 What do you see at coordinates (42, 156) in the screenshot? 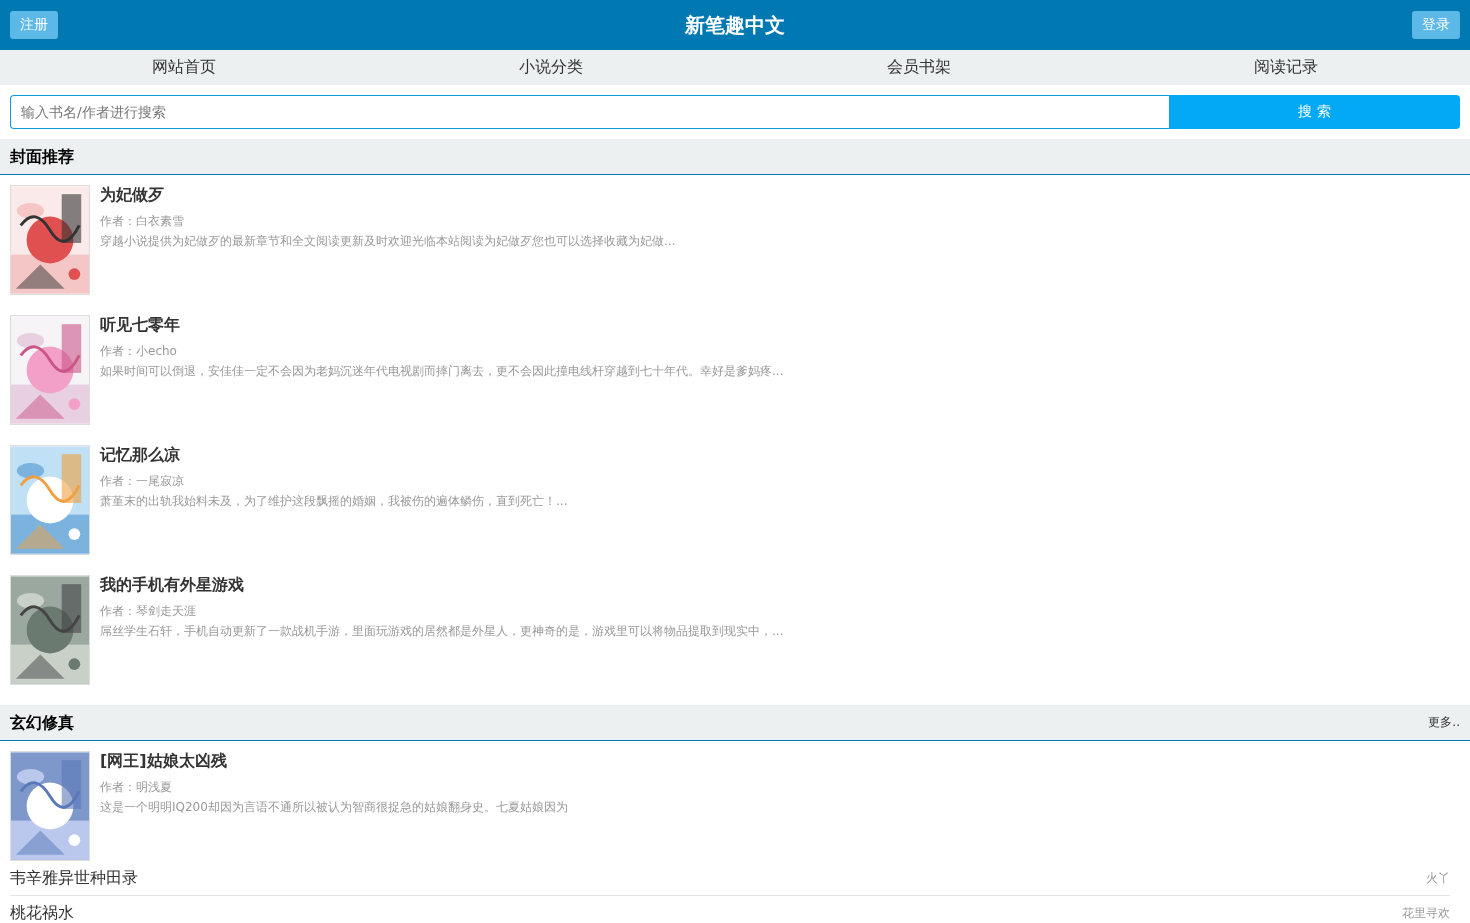
I see `section-title: 封面推荐` at bounding box center [42, 156].